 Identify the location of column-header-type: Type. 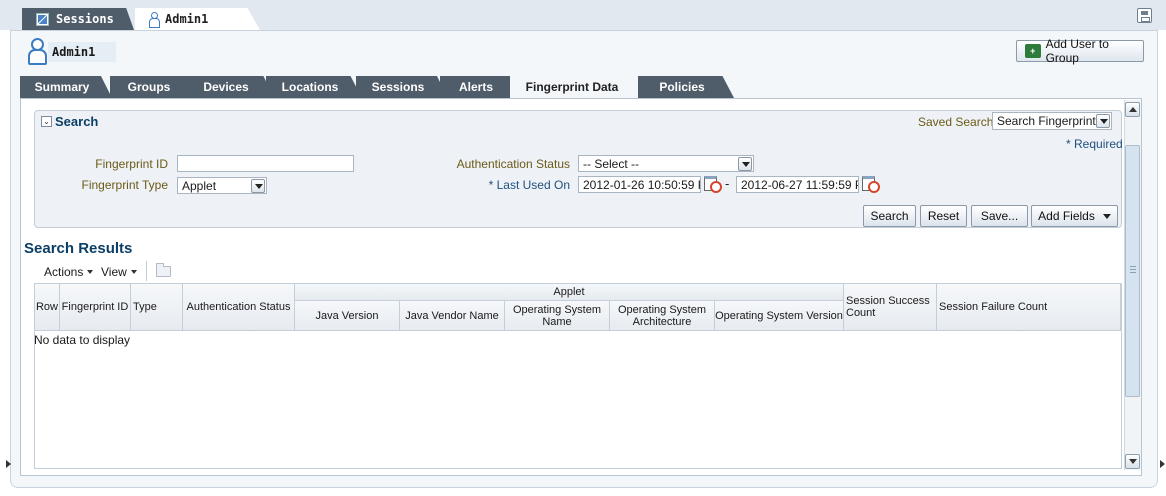
(157, 307).